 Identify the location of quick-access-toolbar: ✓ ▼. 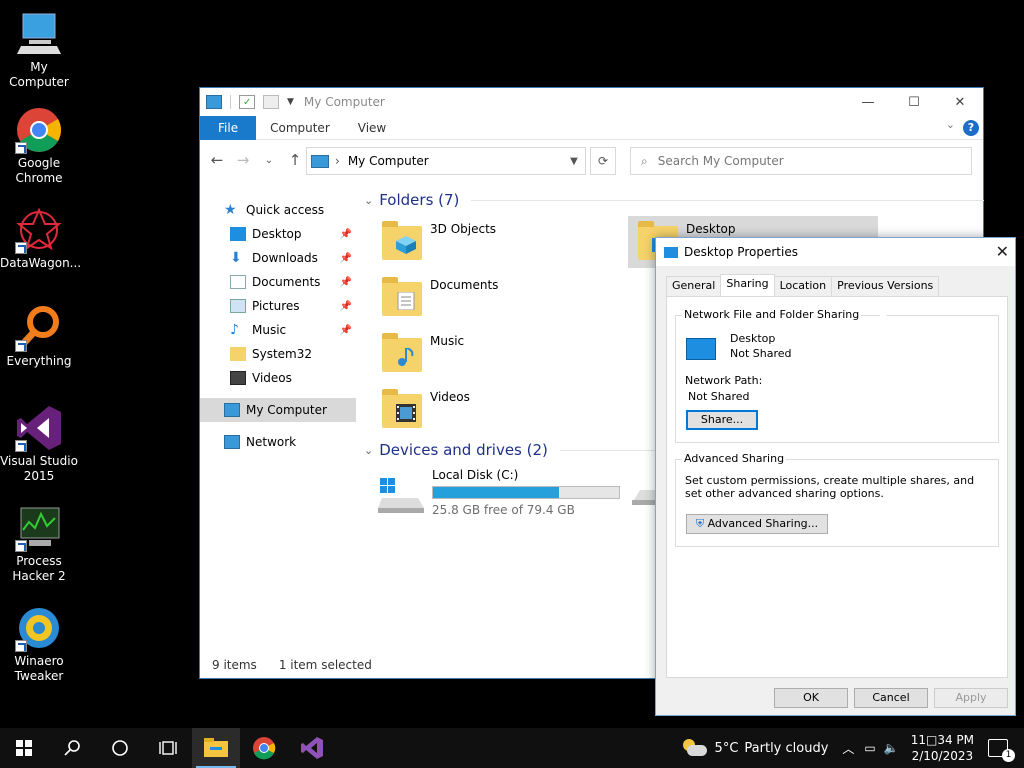
(250, 102).